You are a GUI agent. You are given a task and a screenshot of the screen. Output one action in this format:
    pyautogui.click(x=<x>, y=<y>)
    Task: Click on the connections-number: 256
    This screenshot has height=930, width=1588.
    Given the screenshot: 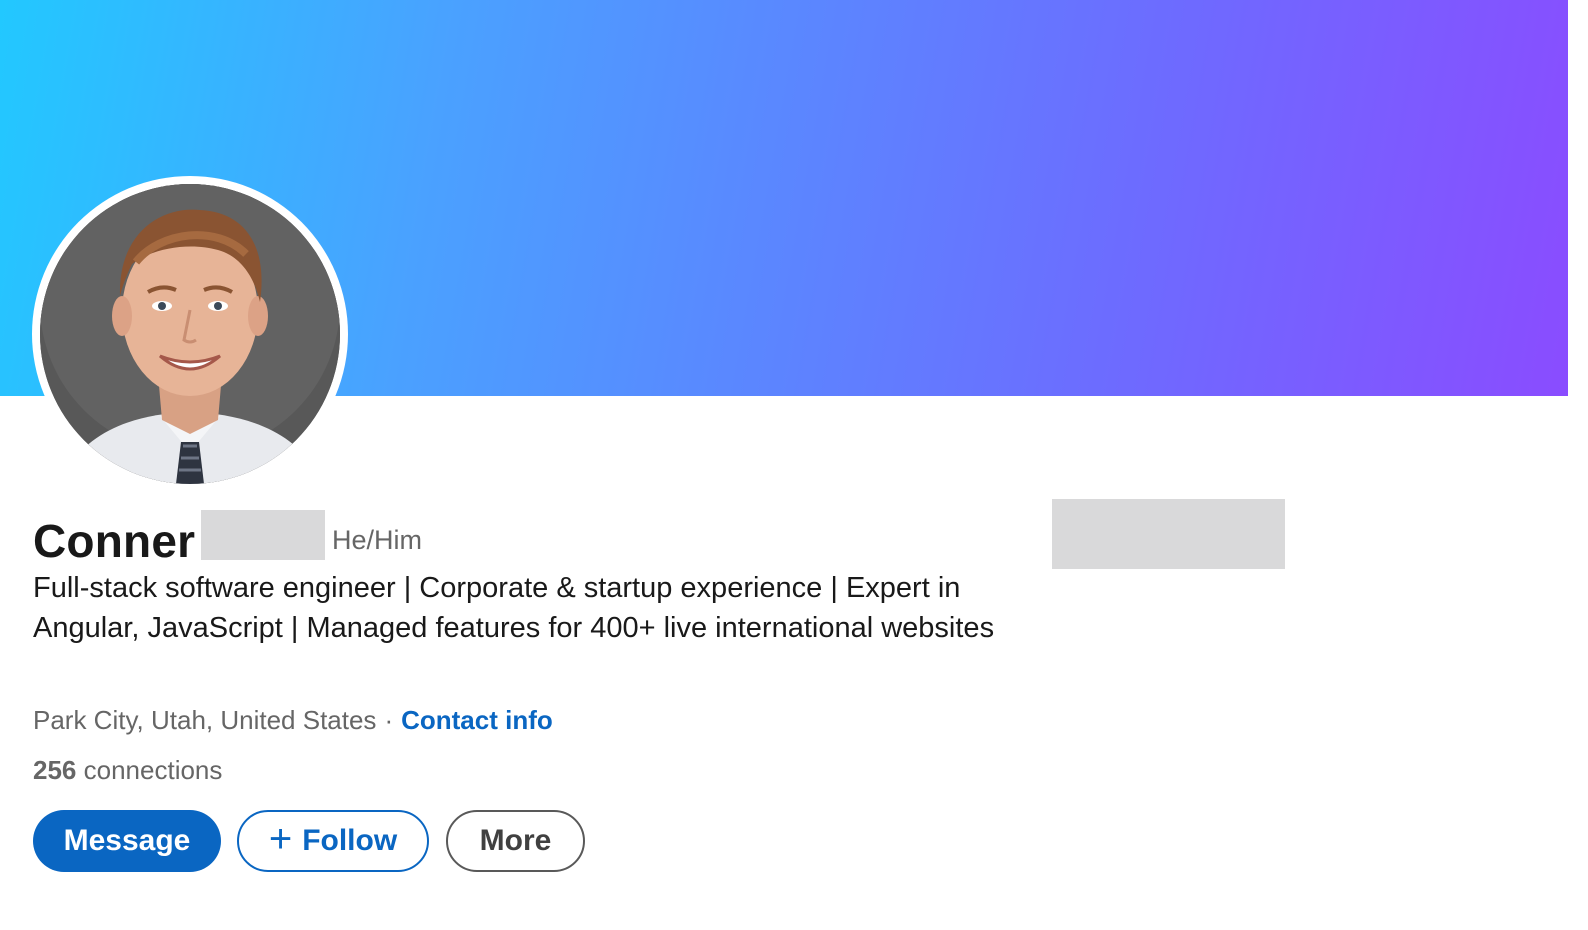 What is the action you would take?
    pyautogui.click(x=55, y=770)
    